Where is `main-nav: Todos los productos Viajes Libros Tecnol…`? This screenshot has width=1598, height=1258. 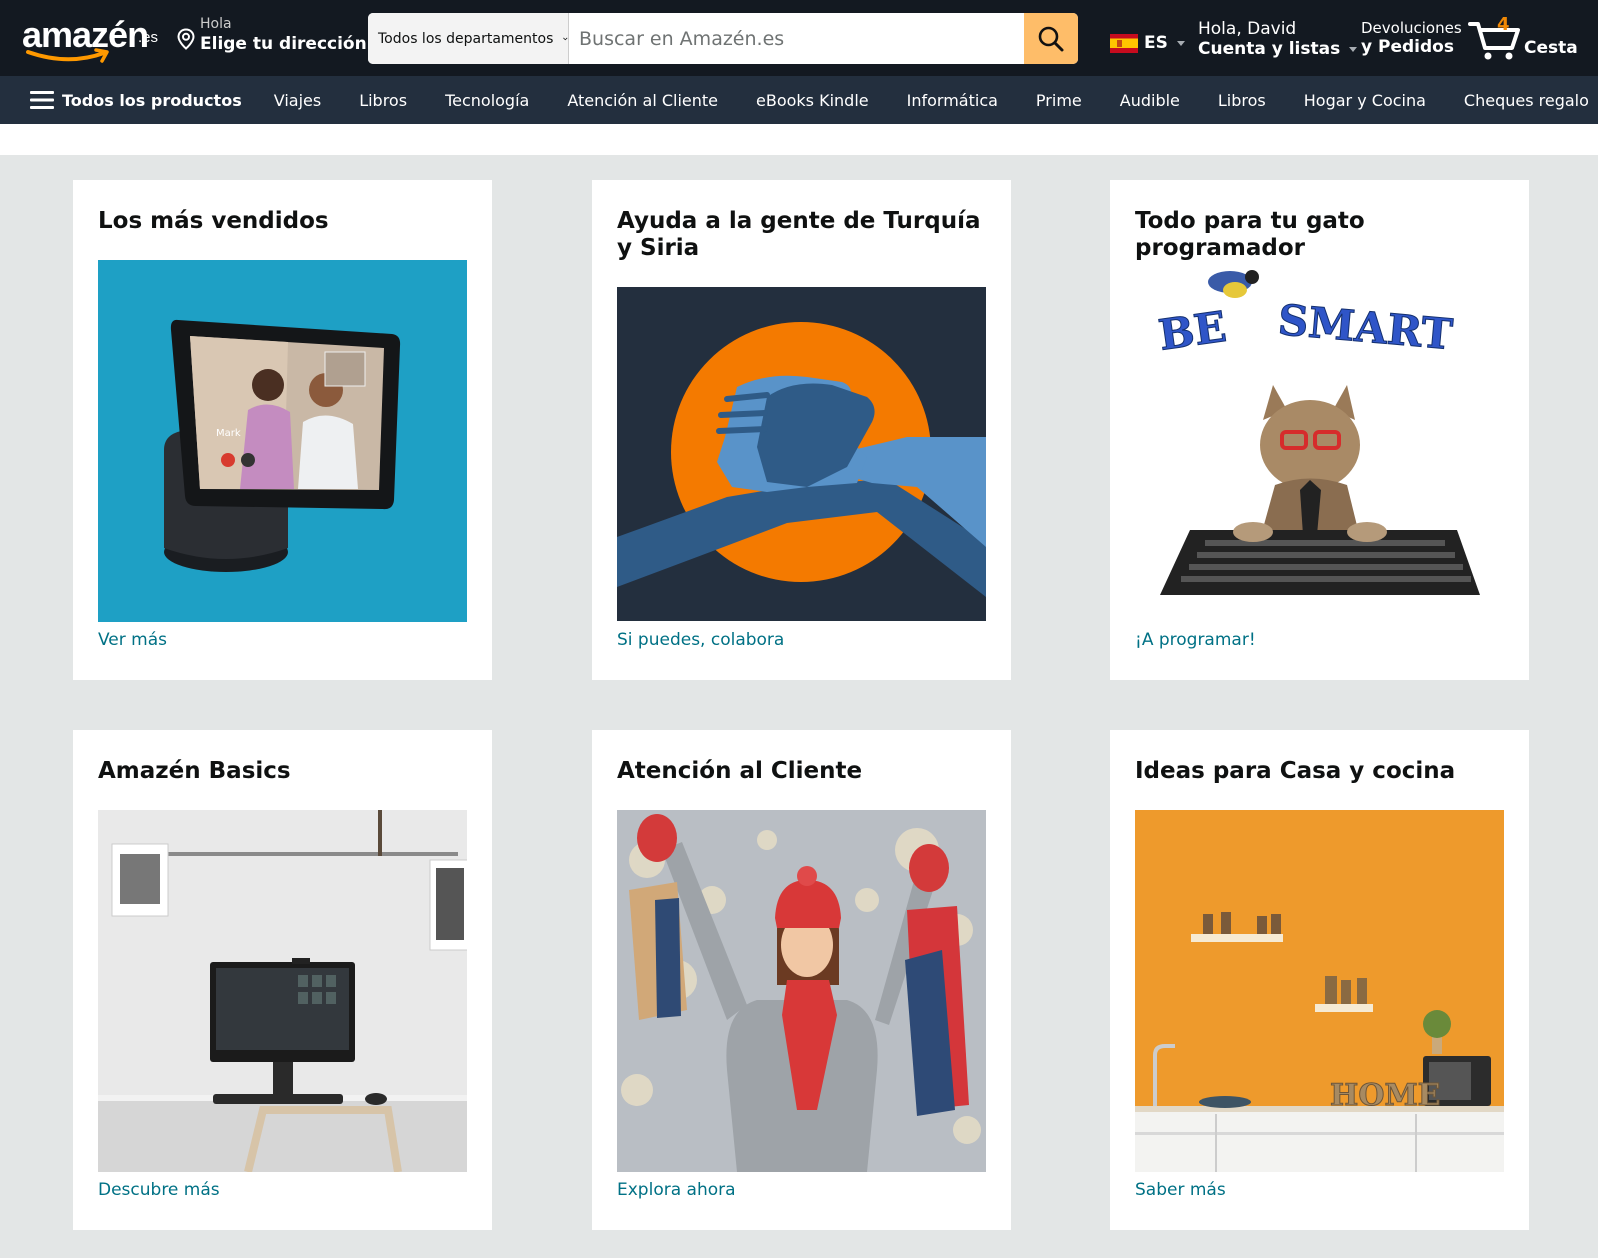 main-nav: Todos los productos Viajes Libros Tecnol… is located at coordinates (799, 100).